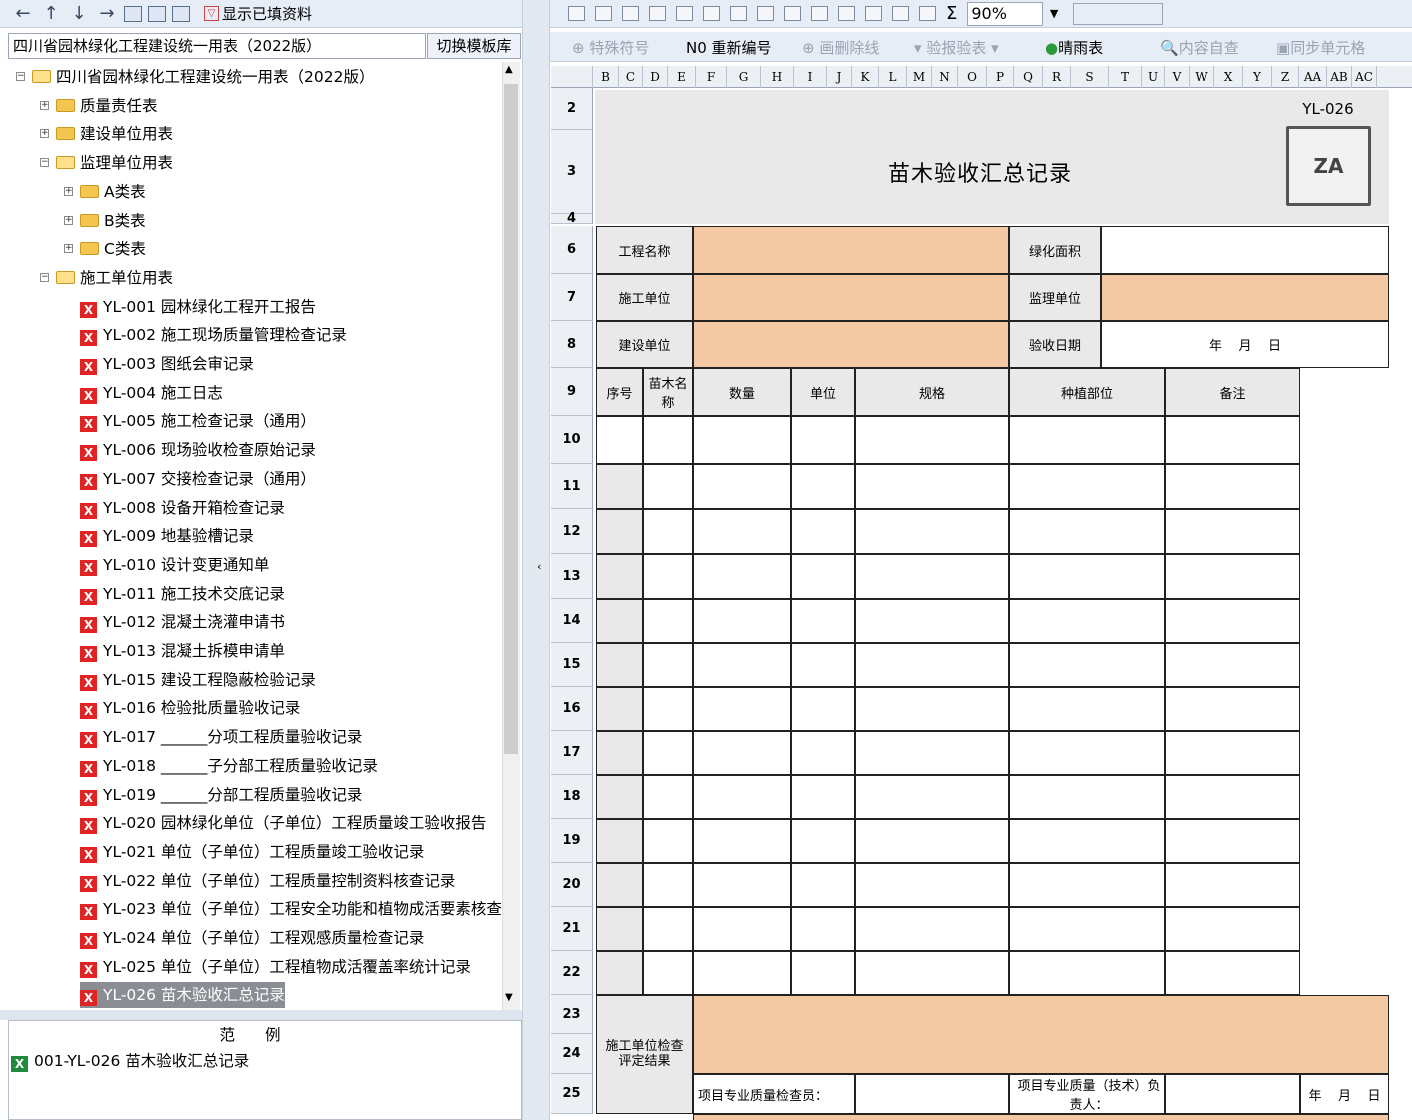 This screenshot has width=1412, height=1120. I want to click on row-header-cell: 17, so click(572, 753).